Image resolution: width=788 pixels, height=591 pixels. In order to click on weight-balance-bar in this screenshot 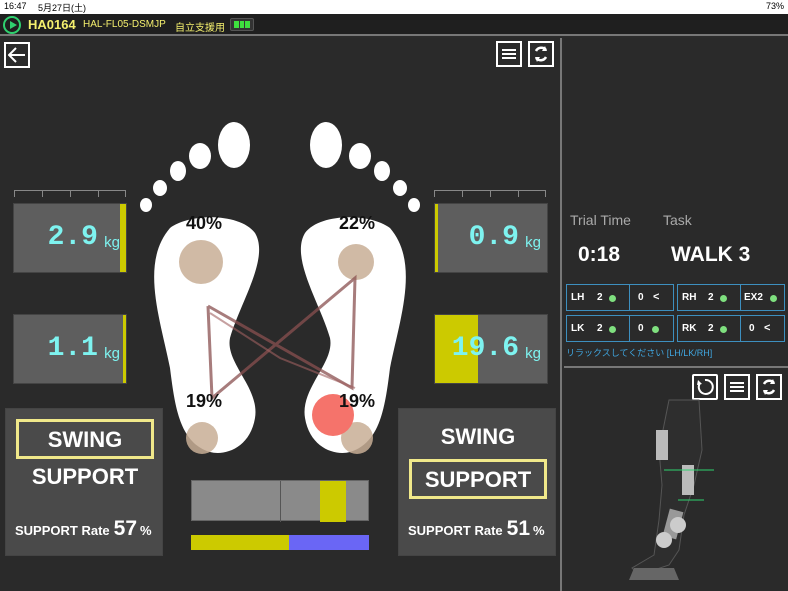, I will do `click(280, 542)`.